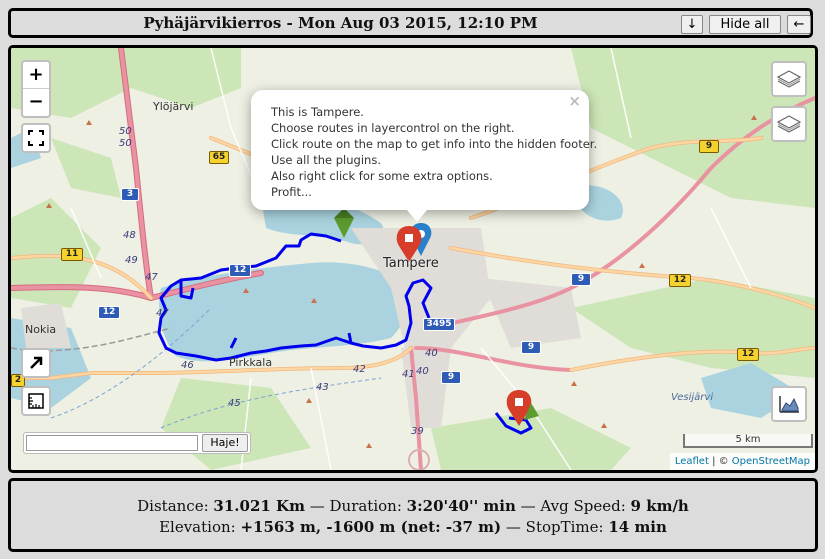  I want to click on route-number-40b: 40, so click(422, 371).